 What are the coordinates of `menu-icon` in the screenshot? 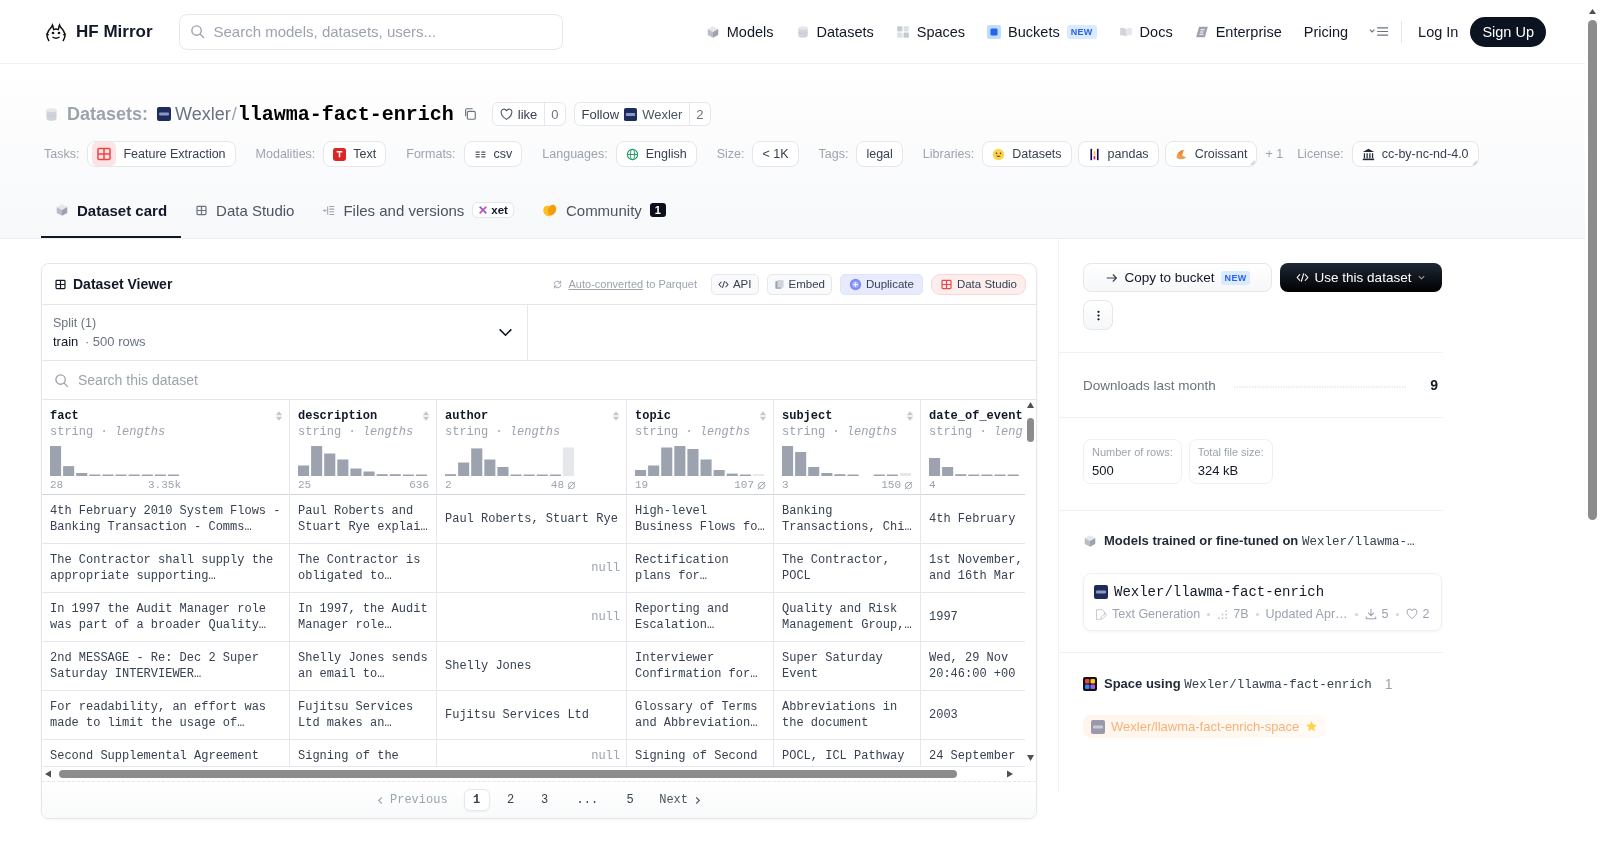 It's located at (1379, 31).